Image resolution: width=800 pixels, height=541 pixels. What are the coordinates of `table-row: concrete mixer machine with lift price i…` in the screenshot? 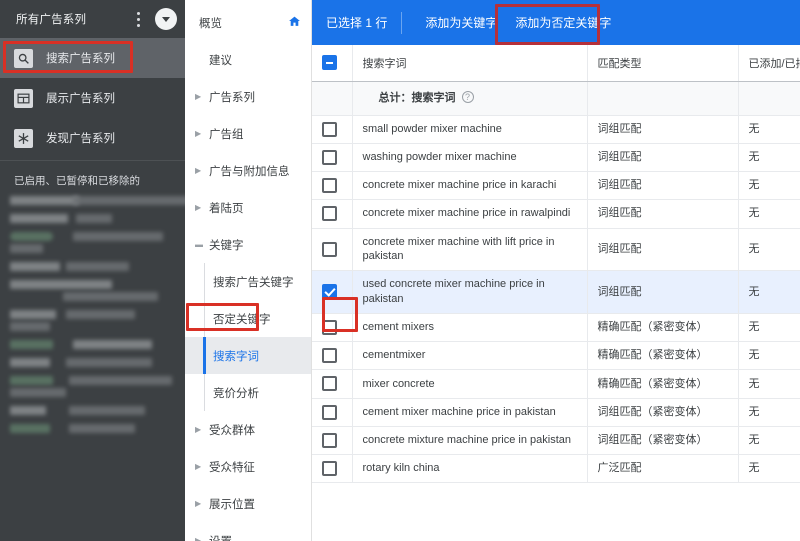 It's located at (556, 250).